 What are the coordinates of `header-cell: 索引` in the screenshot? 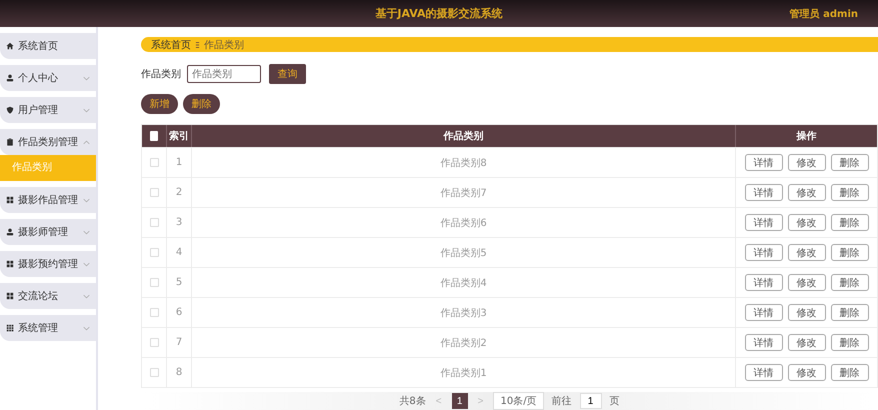 It's located at (179, 136).